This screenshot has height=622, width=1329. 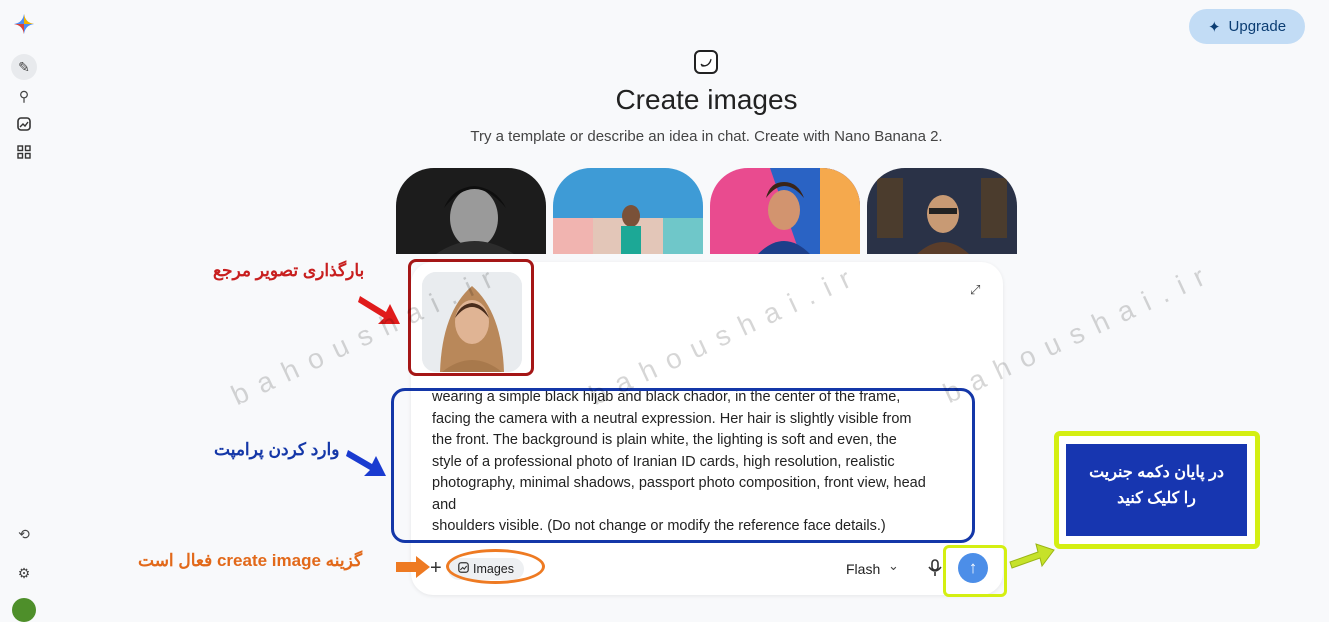 What do you see at coordinates (471, 211) in the screenshot?
I see `template-thumbnail-portrait-bw` at bounding box center [471, 211].